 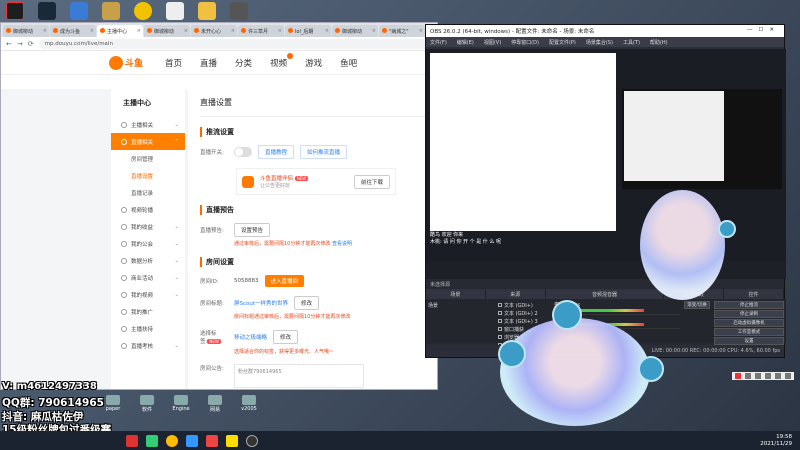 What do you see at coordinates (252, 440) in the screenshot?
I see `obs-icon` at bounding box center [252, 440].